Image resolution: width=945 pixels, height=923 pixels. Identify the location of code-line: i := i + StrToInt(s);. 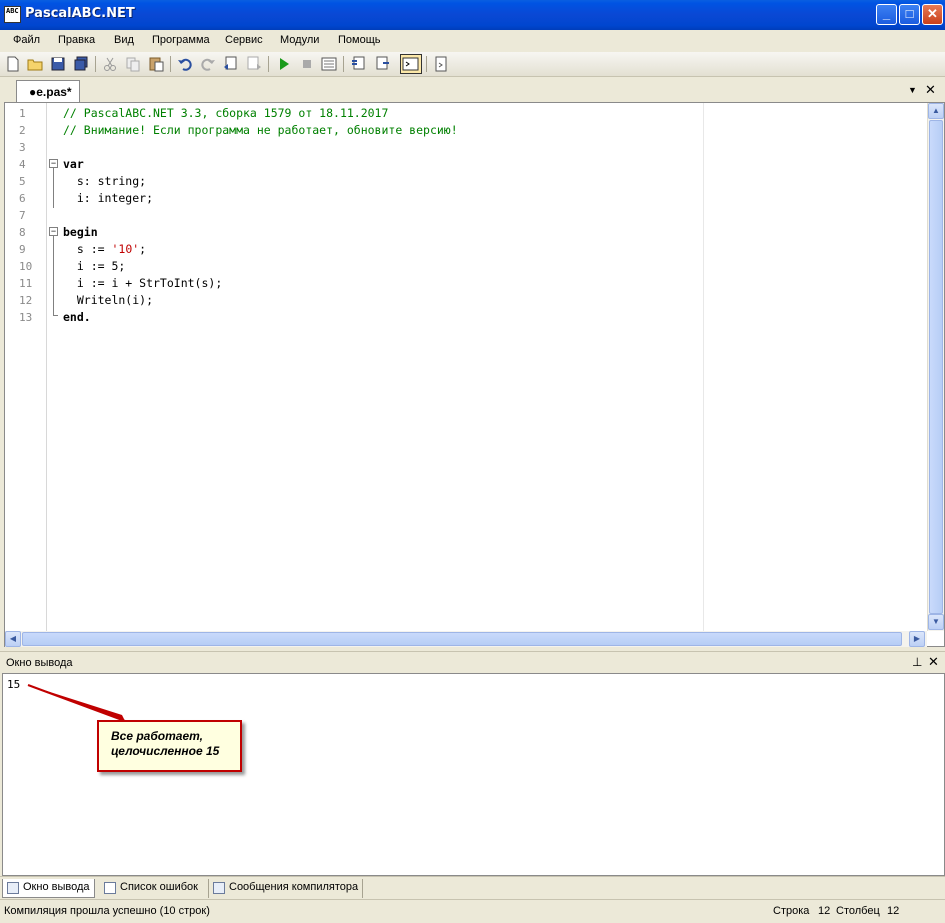
(143, 283).